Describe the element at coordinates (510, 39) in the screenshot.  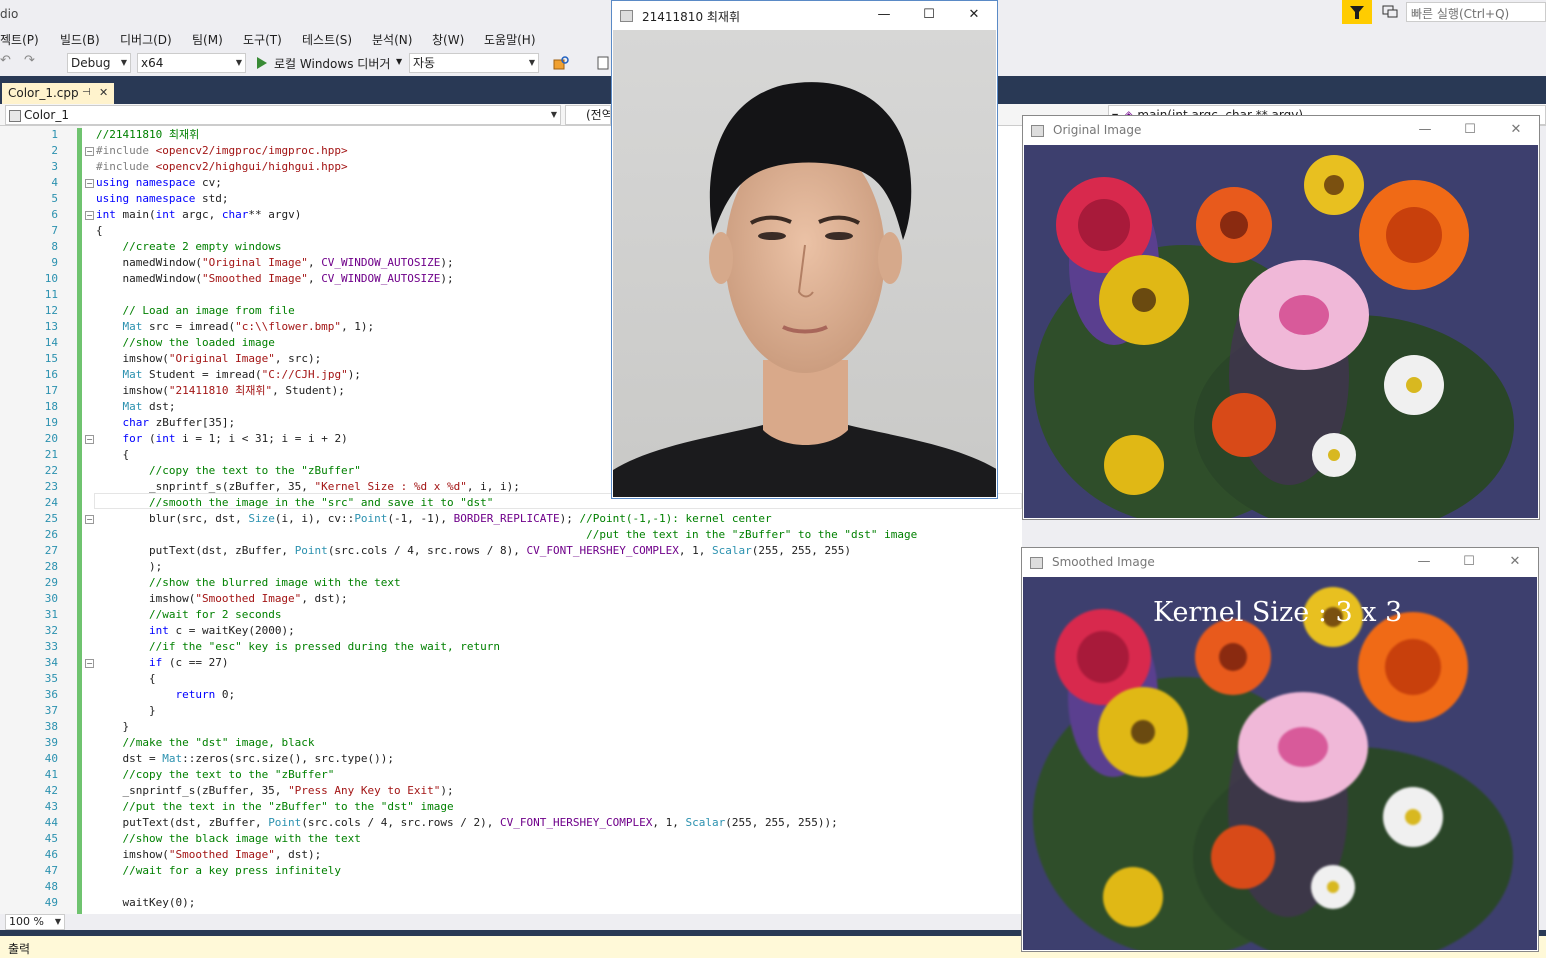
I see `menu-help: 도움말(H)` at that location.